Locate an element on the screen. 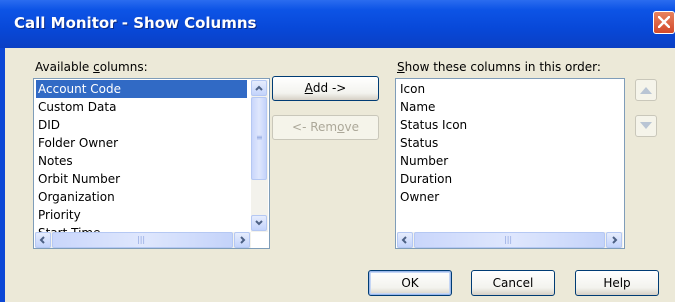 The height and width of the screenshot is (302, 675). list-item: Status Icon is located at coordinates (509, 125).